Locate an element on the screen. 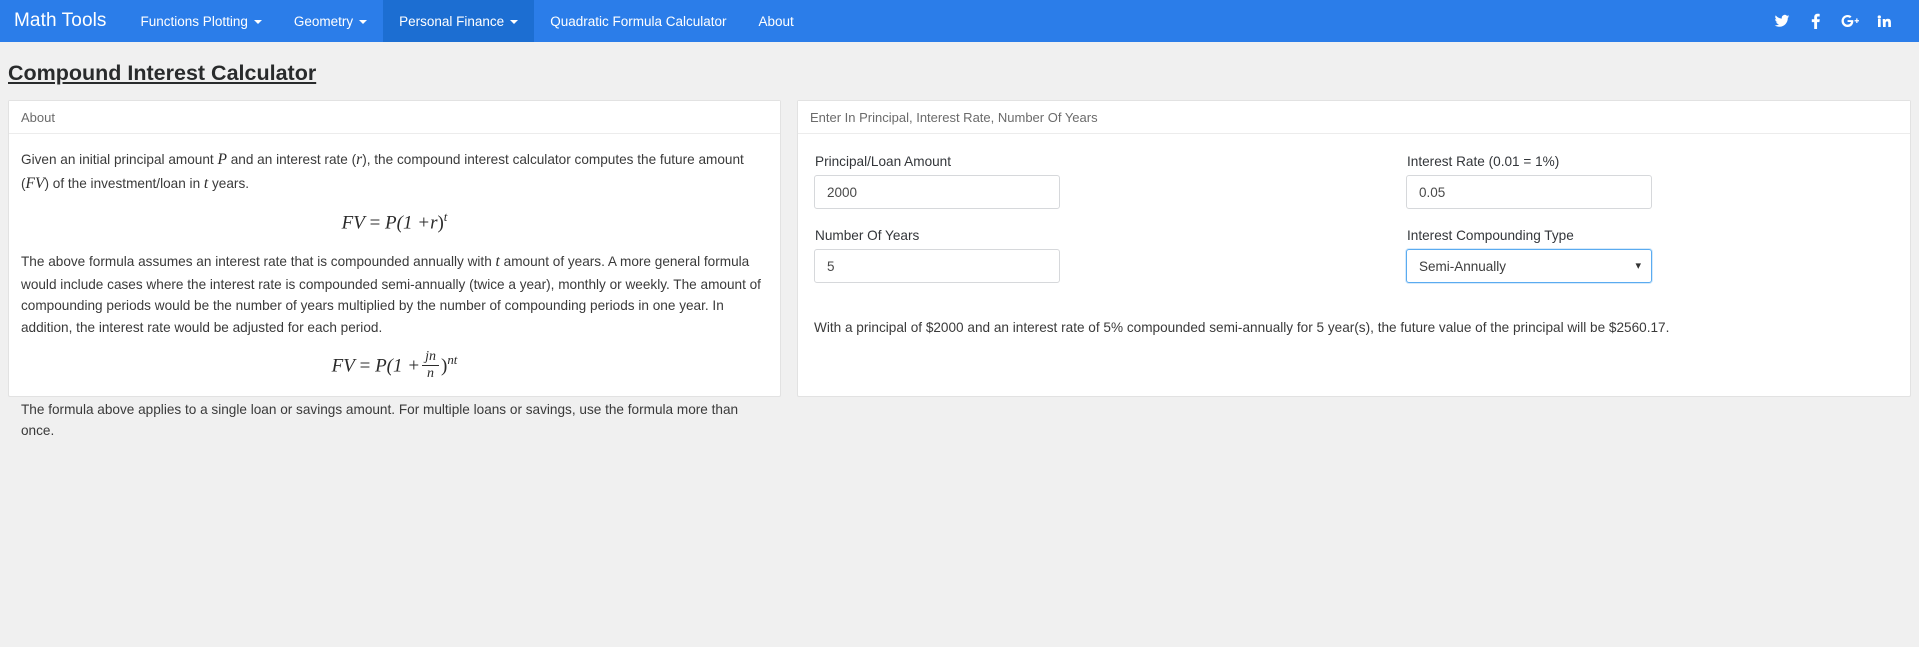 The width and height of the screenshot is (1919, 647). principal-label: Principal/Loan Amount is located at coordinates (883, 161).